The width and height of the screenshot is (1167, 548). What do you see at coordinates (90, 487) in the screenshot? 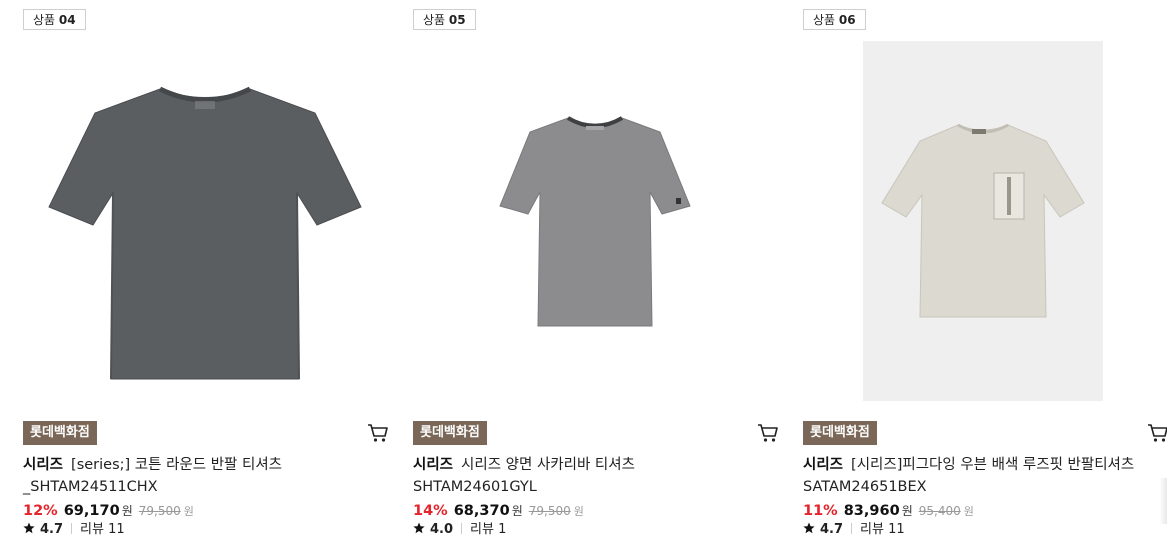
I see `product-code: _SHTAM24511CHX` at bounding box center [90, 487].